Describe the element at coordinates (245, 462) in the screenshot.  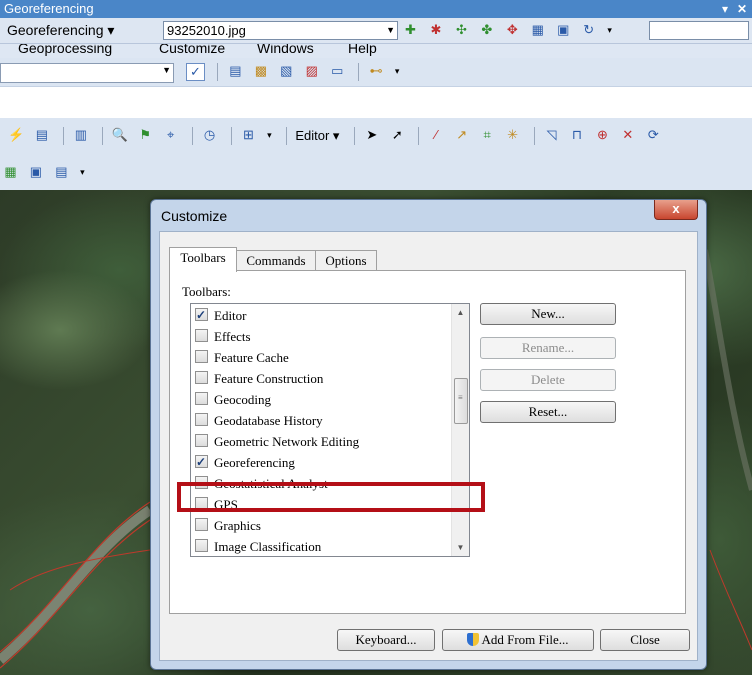
I see `toolbar-list-item: Georeferencing` at that location.